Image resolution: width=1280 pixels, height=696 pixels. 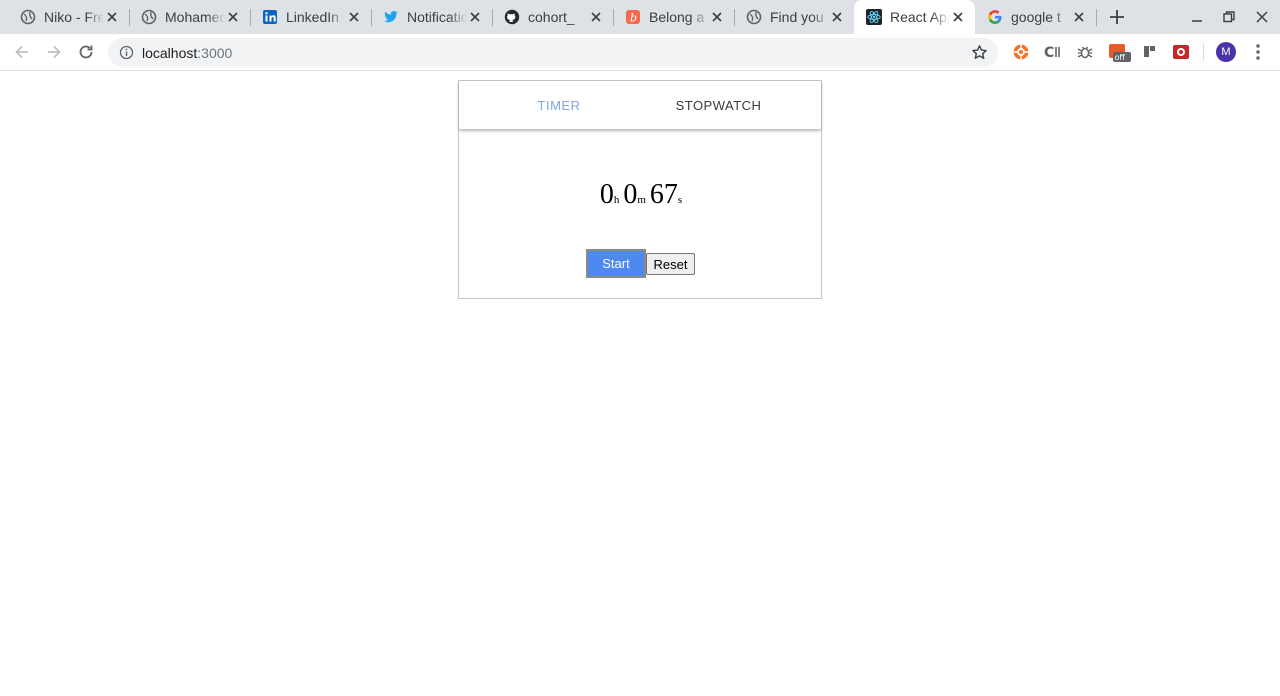 I want to click on tab-title: Find you, so click(x=797, y=17).